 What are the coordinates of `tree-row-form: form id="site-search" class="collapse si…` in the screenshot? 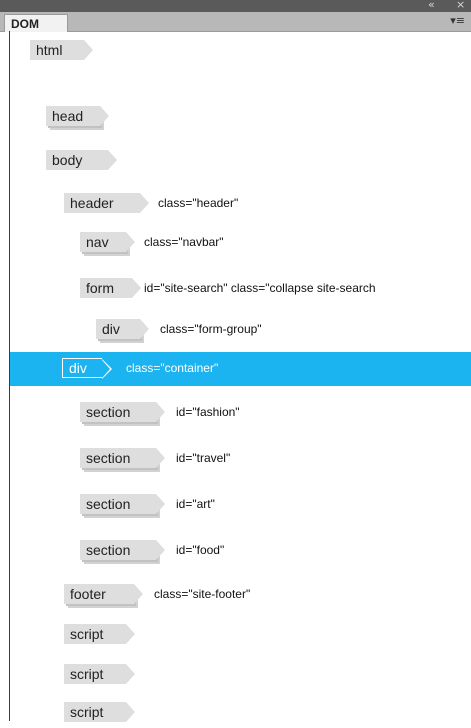 It's located at (240, 289).